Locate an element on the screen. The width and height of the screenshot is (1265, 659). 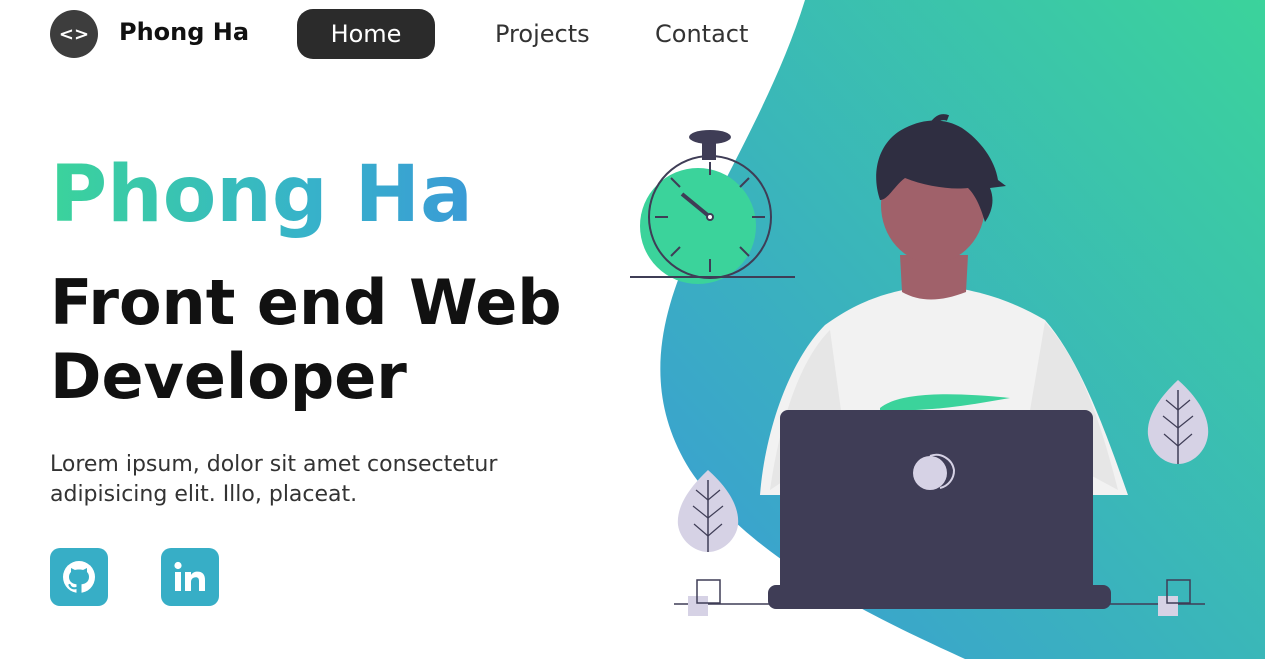
code-brackets-icon: <> is located at coordinates (74, 34).